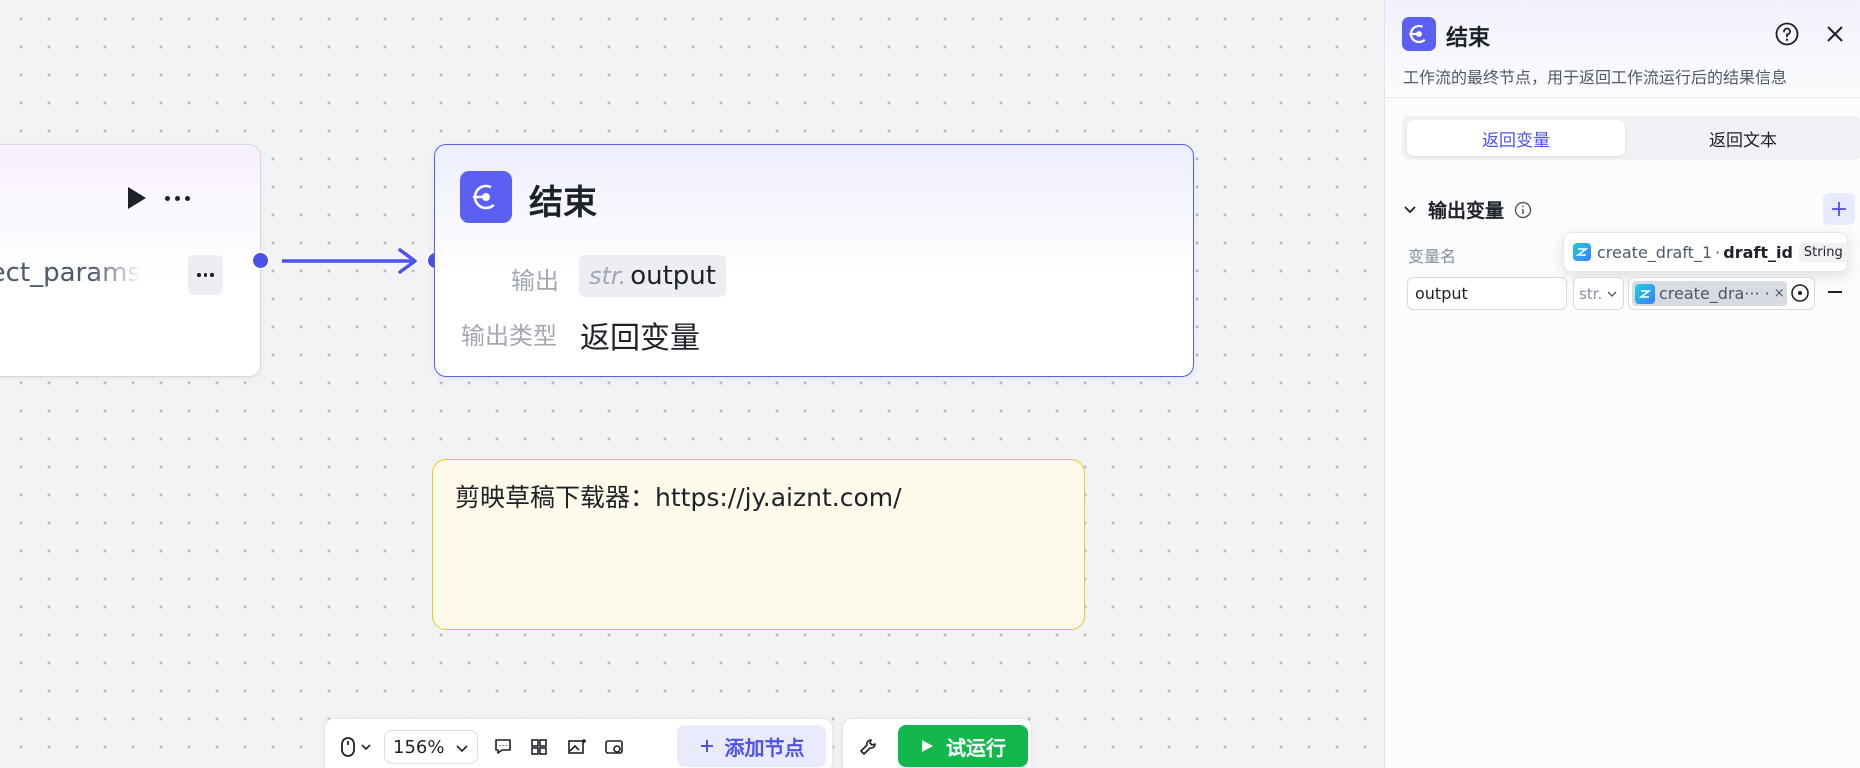  I want to click on test-run-button: 试运行, so click(963, 746).